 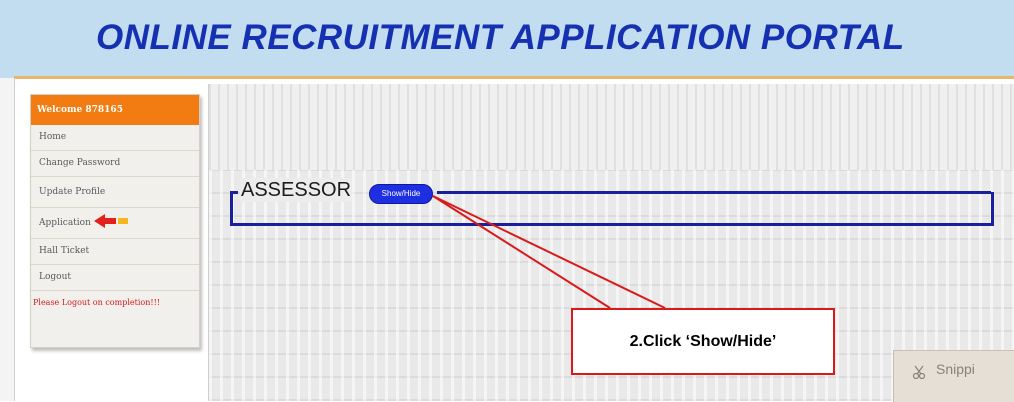 I want to click on snipping-tool-widget: Snippi, so click(x=953, y=376).